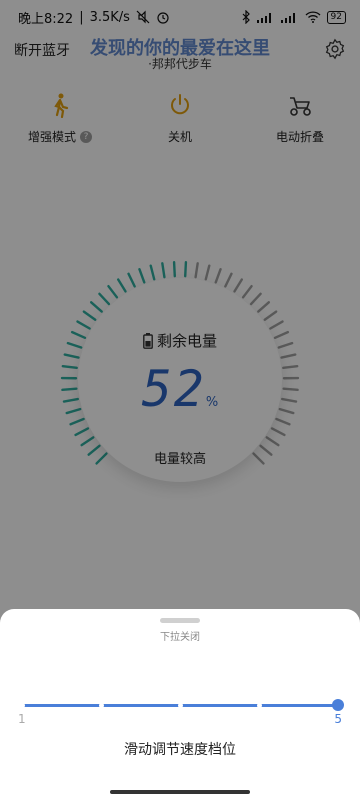 This screenshot has height=800, width=360. Describe the element at coordinates (22, 719) in the screenshot. I see `slider-min-label: 1` at that location.